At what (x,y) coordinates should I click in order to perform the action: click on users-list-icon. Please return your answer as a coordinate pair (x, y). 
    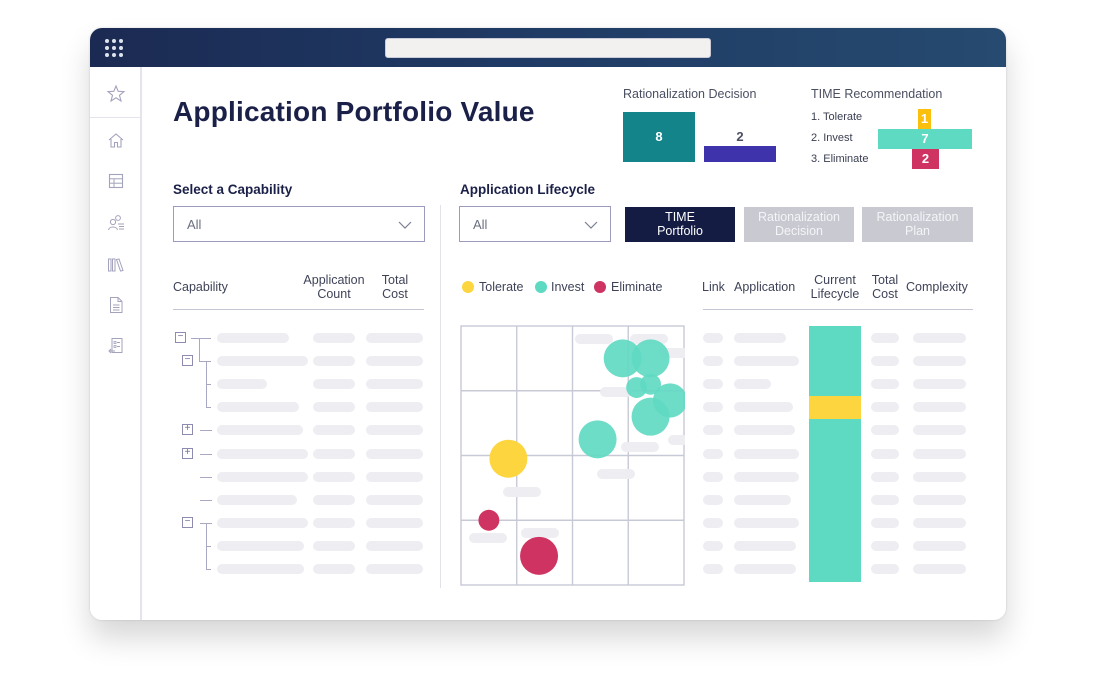
    Looking at the image, I should click on (116, 223).